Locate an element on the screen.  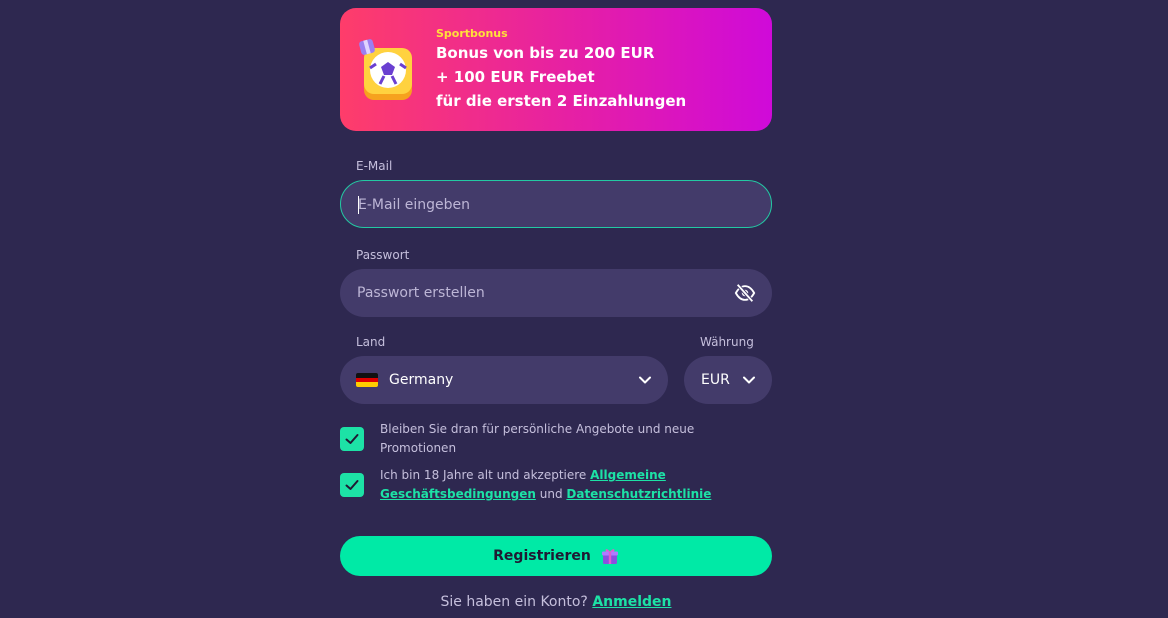
password-label: Passwort is located at coordinates (383, 255).